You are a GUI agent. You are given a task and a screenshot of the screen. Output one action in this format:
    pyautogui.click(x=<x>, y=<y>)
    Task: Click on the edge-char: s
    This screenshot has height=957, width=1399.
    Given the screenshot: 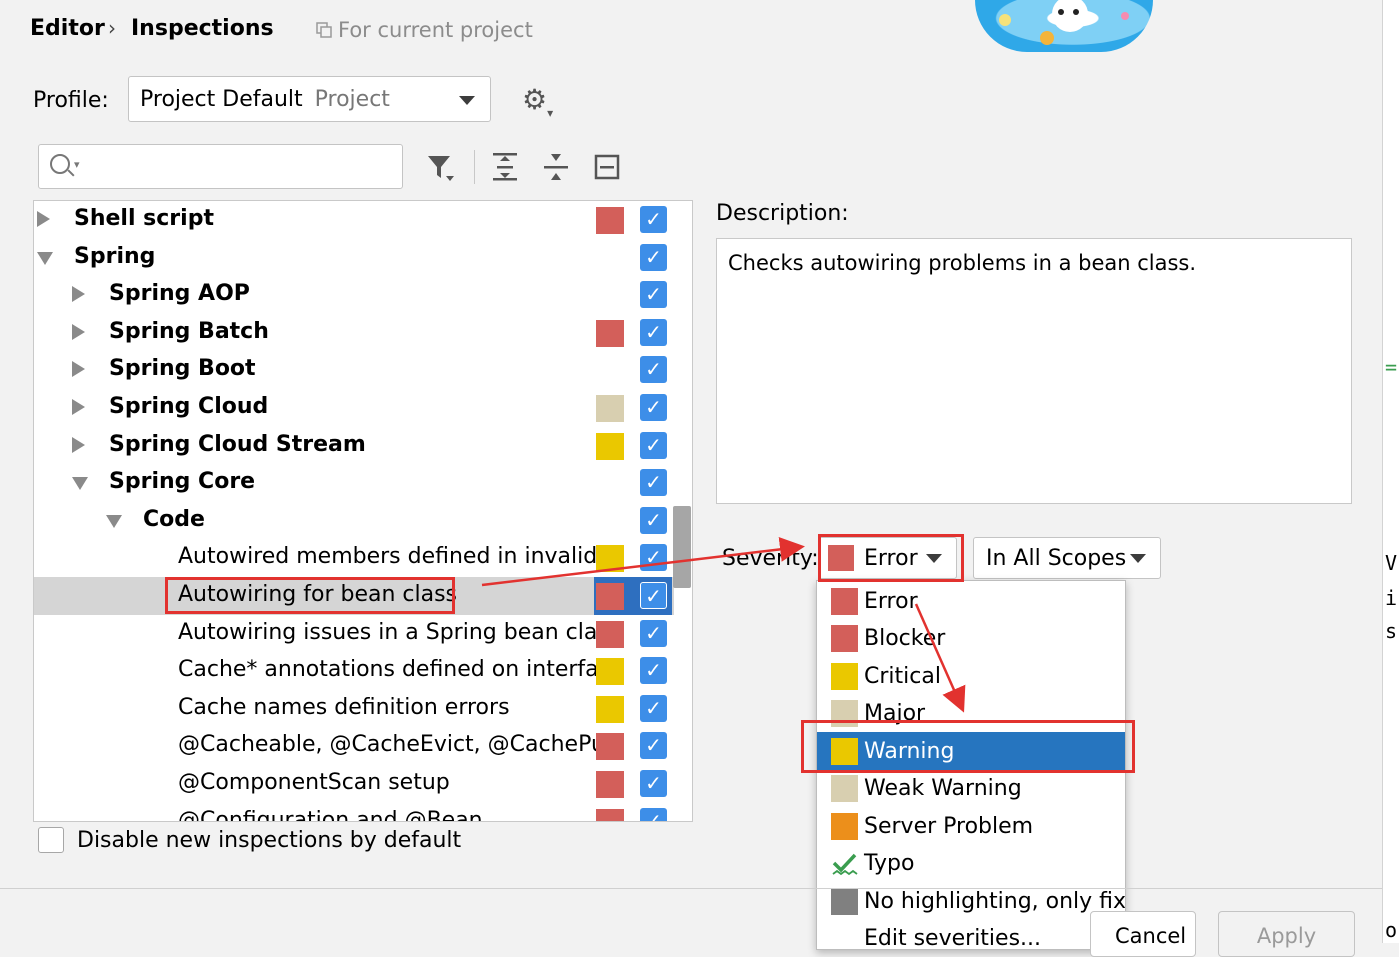 What is the action you would take?
    pyautogui.click(x=1391, y=631)
    